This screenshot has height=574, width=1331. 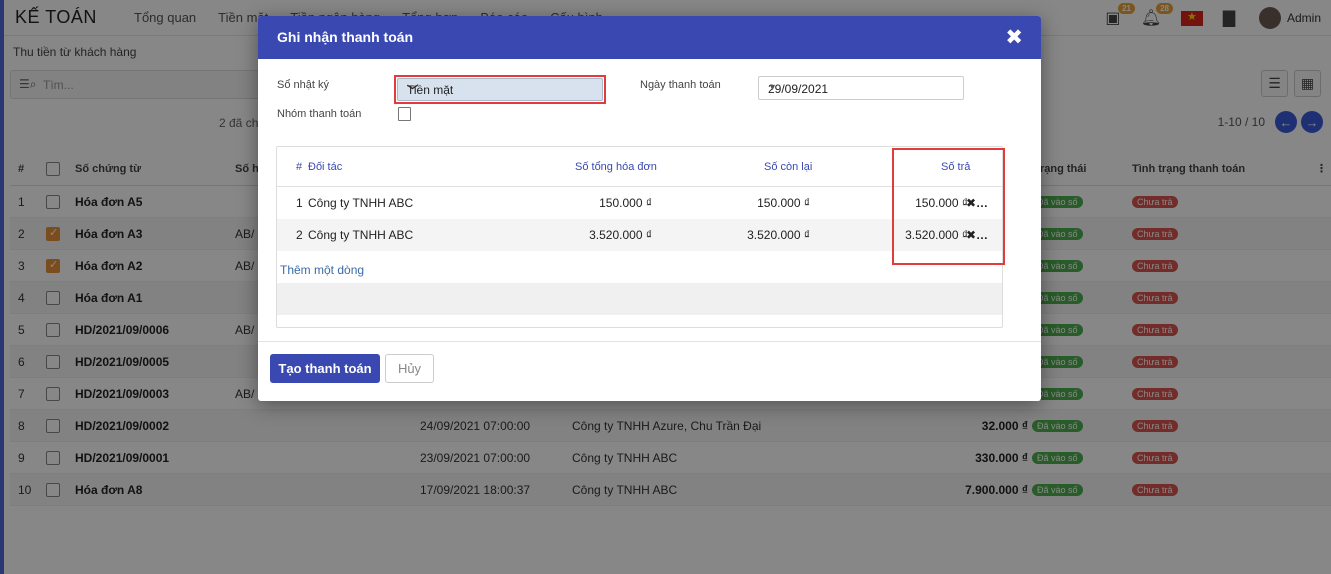 I want to click on dialog-title: Ghi nhận thanh toán, so click(x=345, y=37).